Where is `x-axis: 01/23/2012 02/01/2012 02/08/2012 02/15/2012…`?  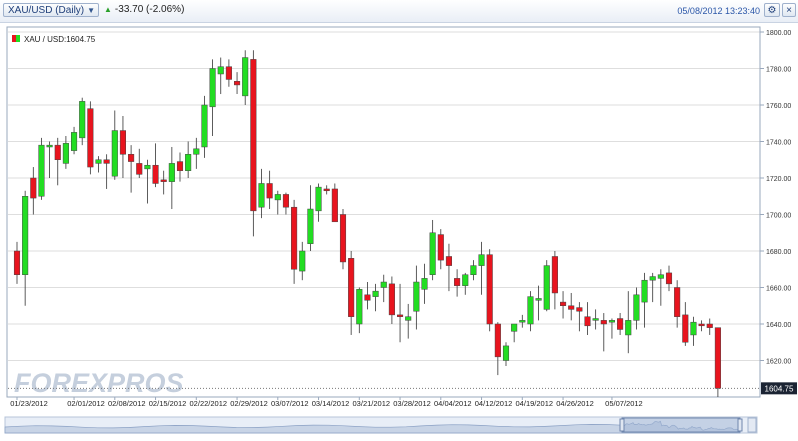 x-axis: 01/23/2012 02/01/2012 02/08/2012 02/15/2012… is located at coordinates (326, 402).